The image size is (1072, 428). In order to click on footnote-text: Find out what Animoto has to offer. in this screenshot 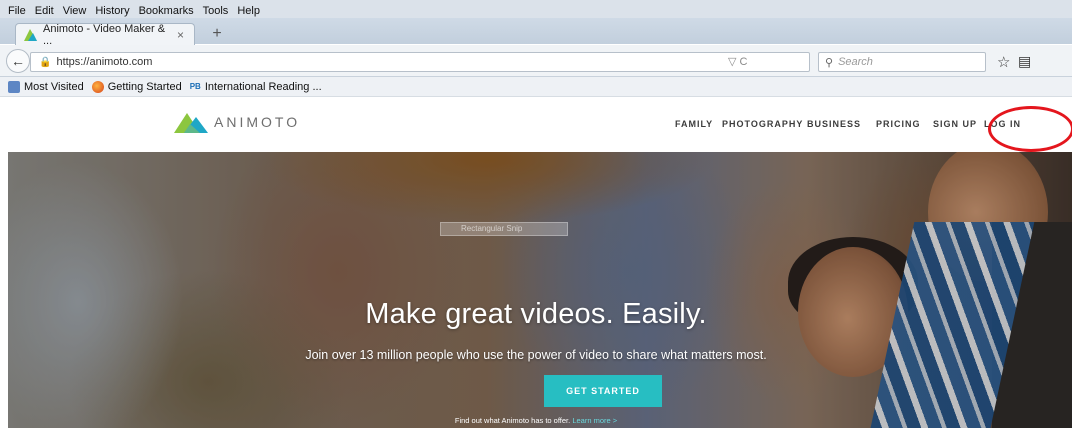, I will do `click(512, 420)`.